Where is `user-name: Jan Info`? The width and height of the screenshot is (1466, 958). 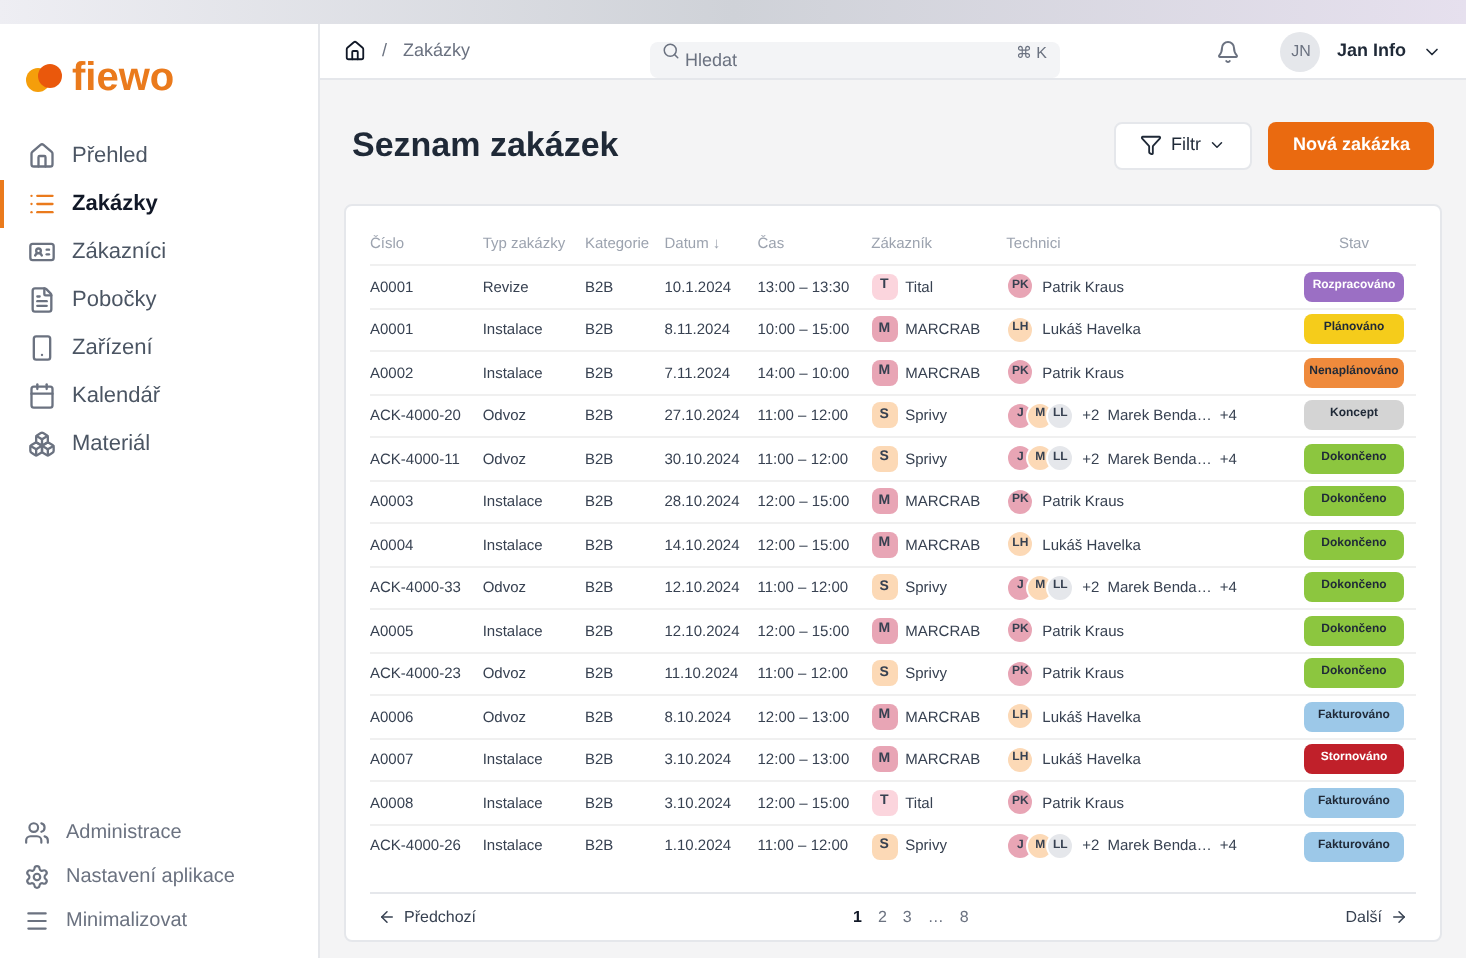
user-name: Jan Info is located at coordinates (1371, 51).